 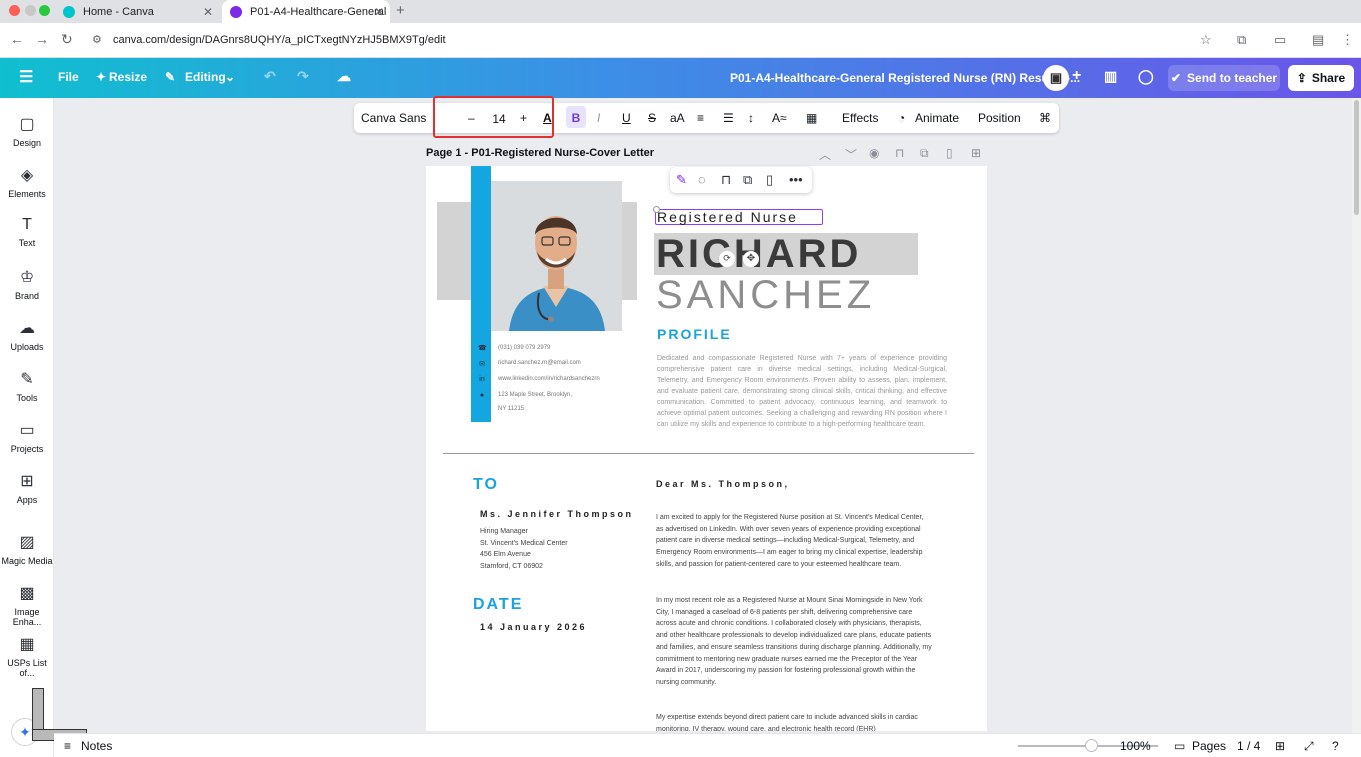 I want to click on last-name: SANCHEZ, so click(x=765, y=295).